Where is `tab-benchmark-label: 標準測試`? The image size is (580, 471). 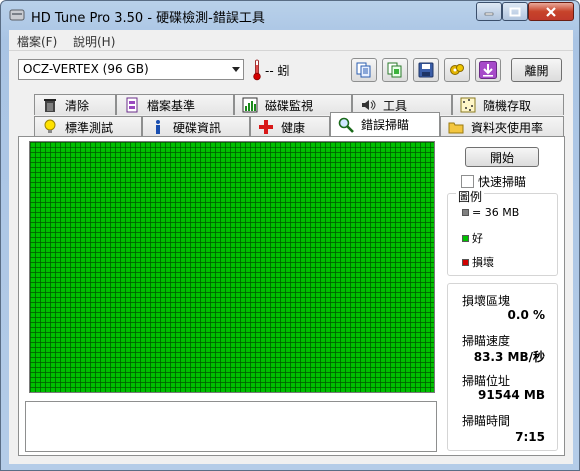 tab-benchmark-label: 標準測試 is located at coordinates (89, 127).